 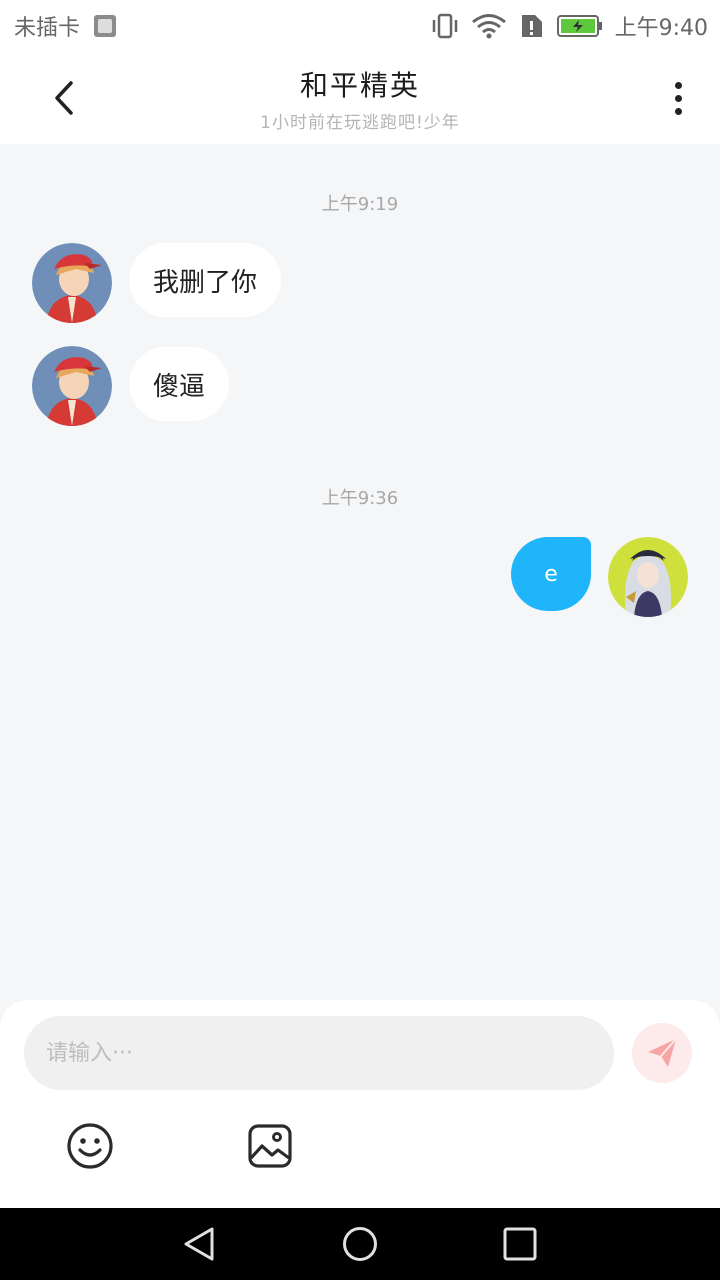 I want to click on nav-recents-button, so click(x=520, y=1244).